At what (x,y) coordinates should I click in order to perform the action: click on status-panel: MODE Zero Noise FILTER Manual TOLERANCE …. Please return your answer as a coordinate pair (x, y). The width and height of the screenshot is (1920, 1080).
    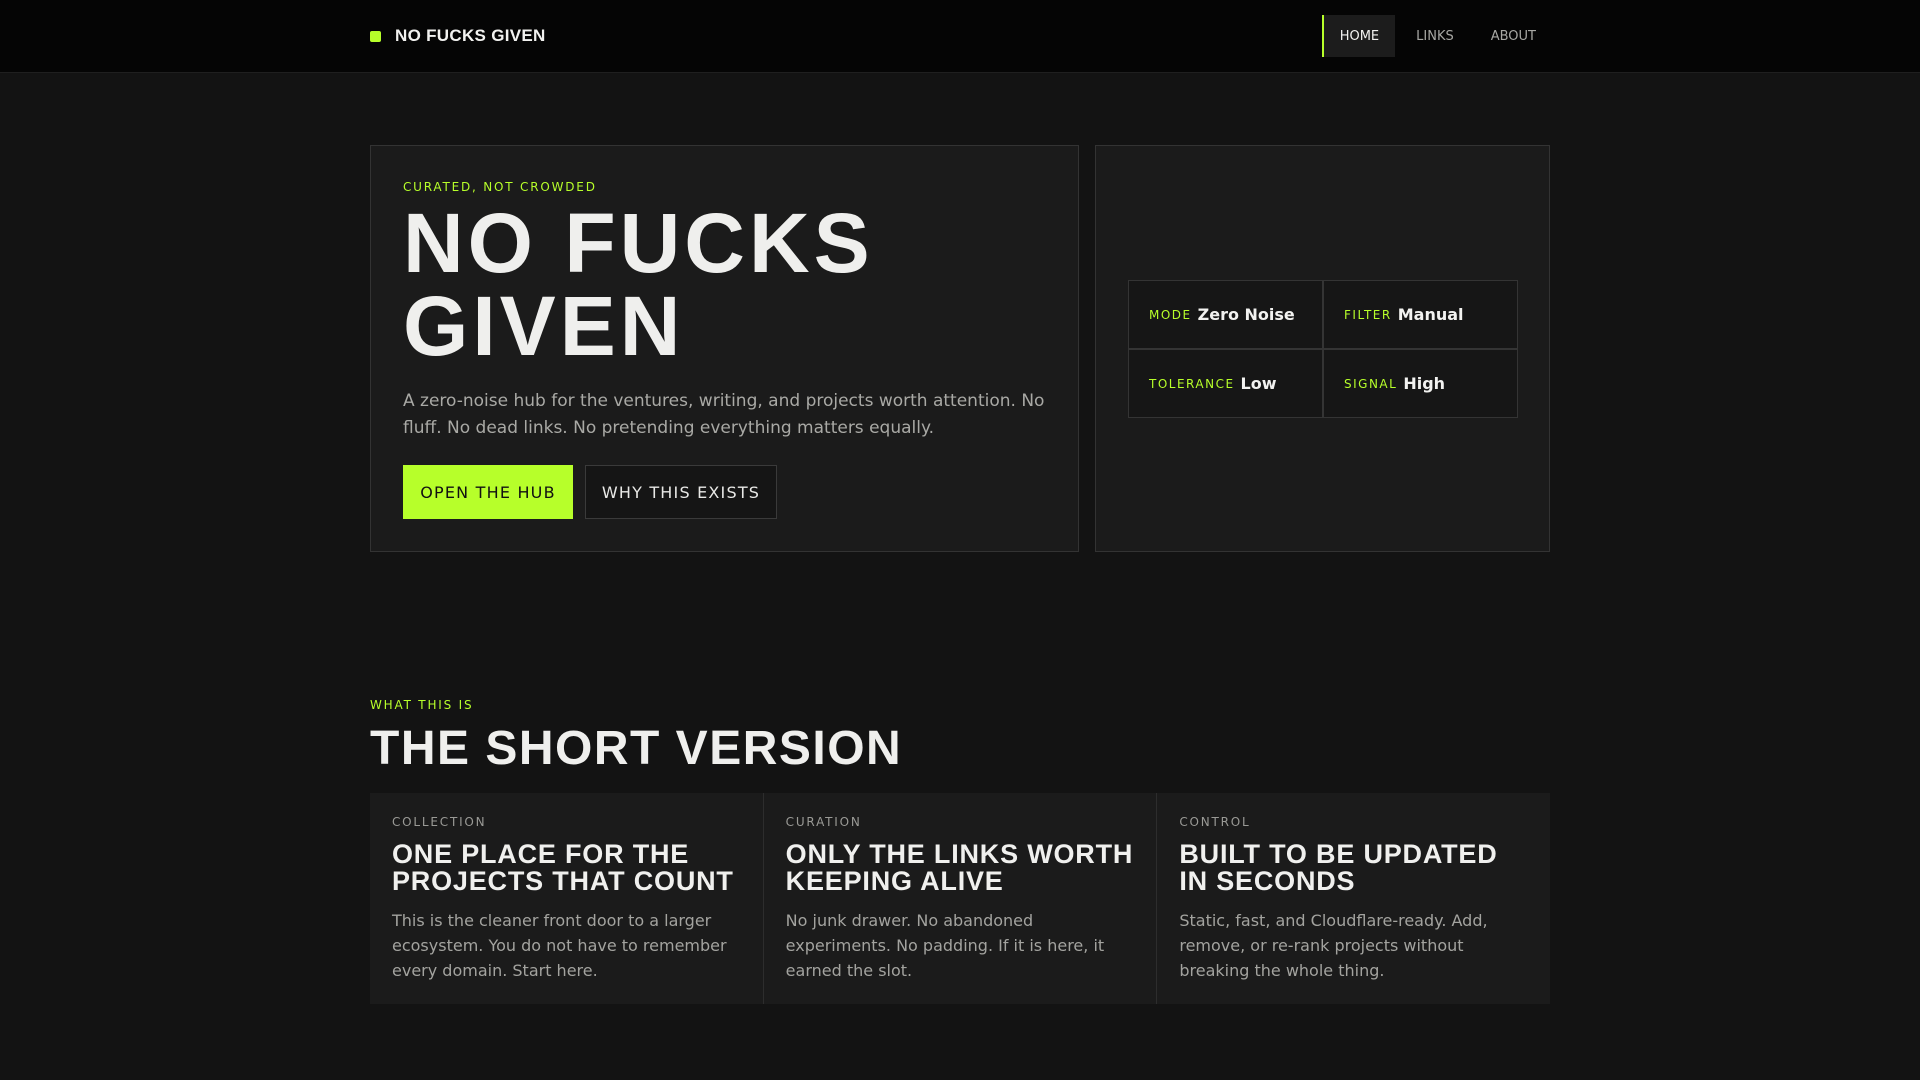
    Looking at the image, I should click on (1322, 348).